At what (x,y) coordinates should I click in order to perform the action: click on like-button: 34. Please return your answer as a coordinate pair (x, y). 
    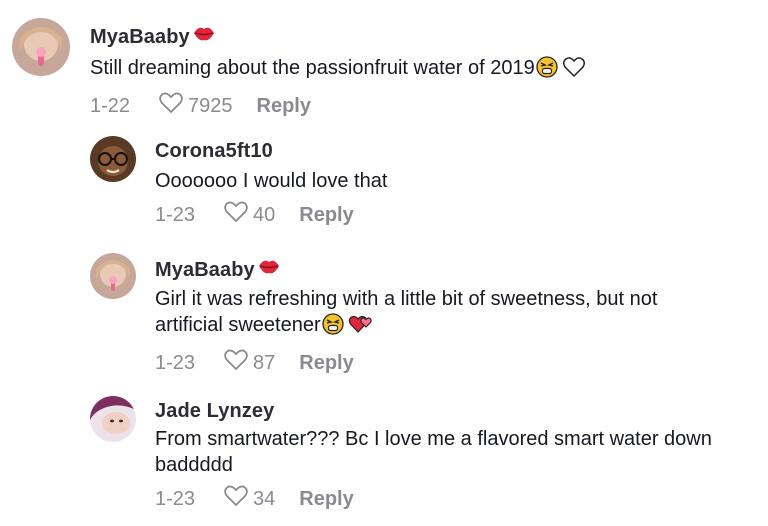
    Looking at the image, I should click on (249, 499).